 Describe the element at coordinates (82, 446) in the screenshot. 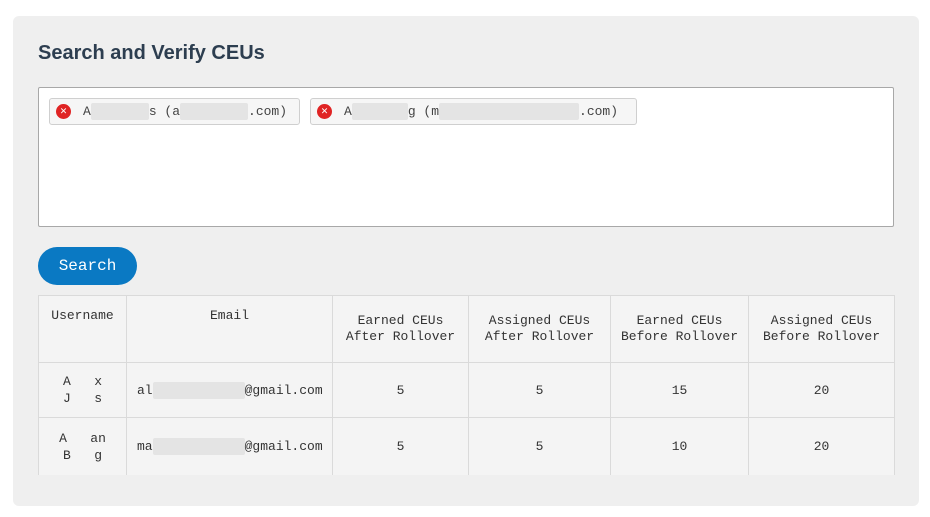

I see `username-cell: A an B g` at that location.